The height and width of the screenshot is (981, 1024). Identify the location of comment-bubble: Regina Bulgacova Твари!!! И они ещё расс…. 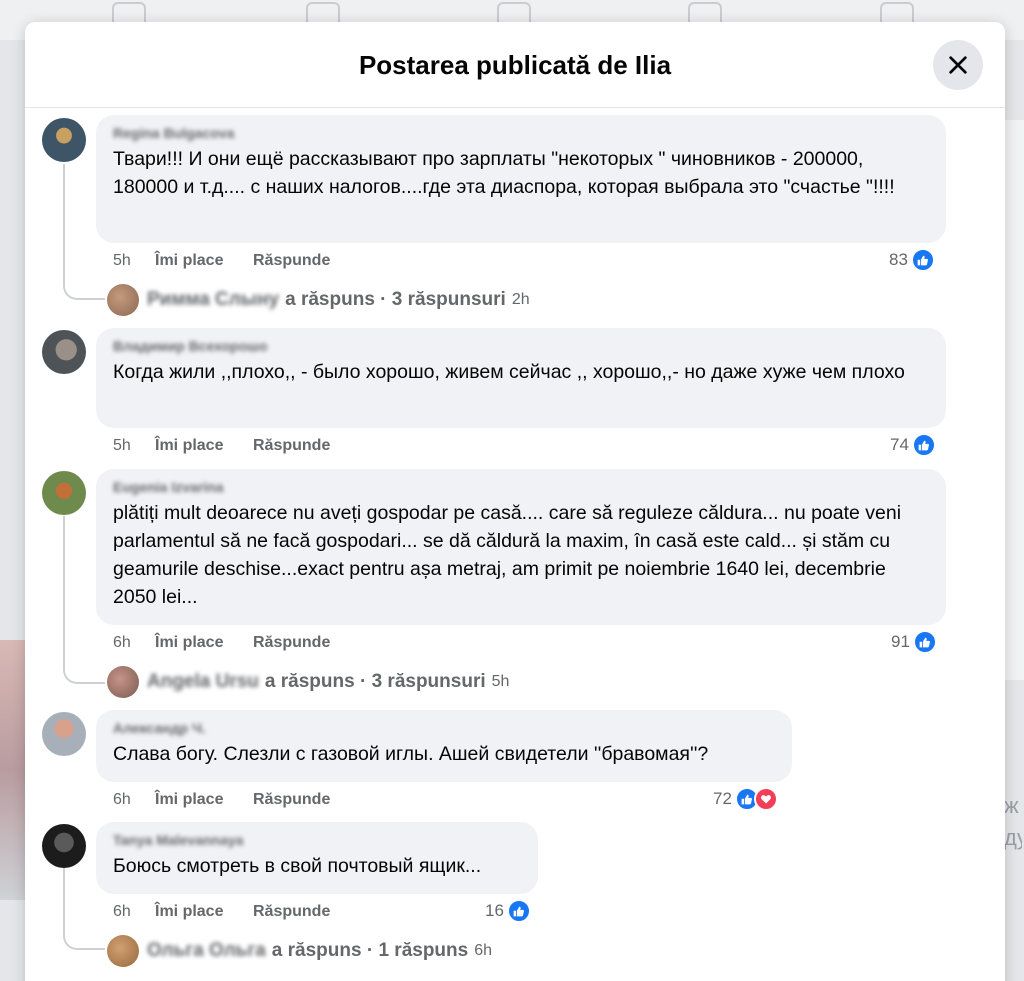
(521, 179).